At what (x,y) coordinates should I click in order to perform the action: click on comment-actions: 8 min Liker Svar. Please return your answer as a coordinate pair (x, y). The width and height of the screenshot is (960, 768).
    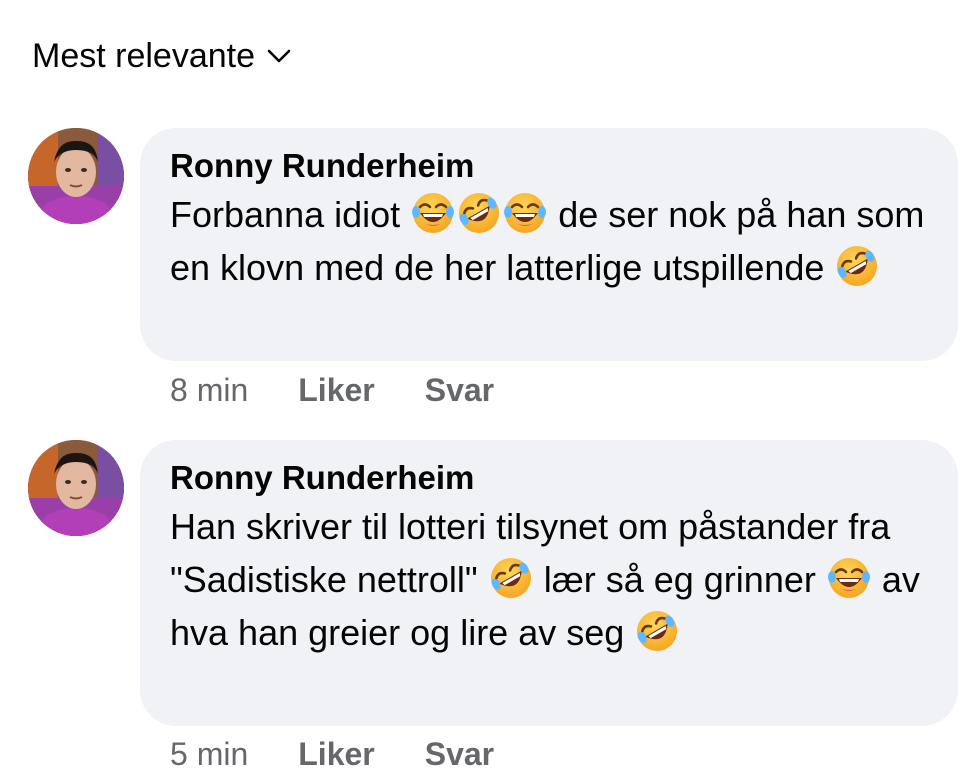
    Looking at the image, I should click on (332, 390).